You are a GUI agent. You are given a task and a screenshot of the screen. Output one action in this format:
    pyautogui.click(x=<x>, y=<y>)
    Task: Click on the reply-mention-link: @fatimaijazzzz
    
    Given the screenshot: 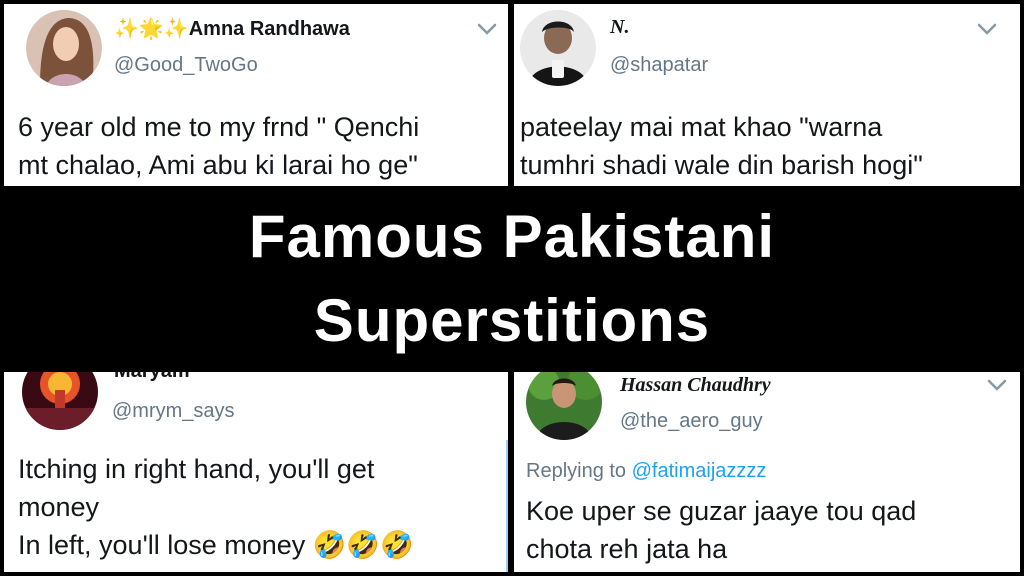 What is the action you would take?
    pyautogui.click(x=699, y=471)
    